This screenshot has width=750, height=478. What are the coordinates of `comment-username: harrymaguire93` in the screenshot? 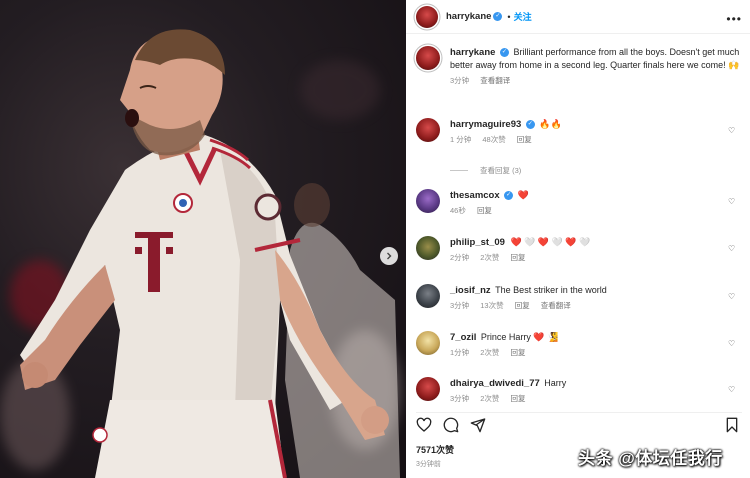 It's located at (485, 124).